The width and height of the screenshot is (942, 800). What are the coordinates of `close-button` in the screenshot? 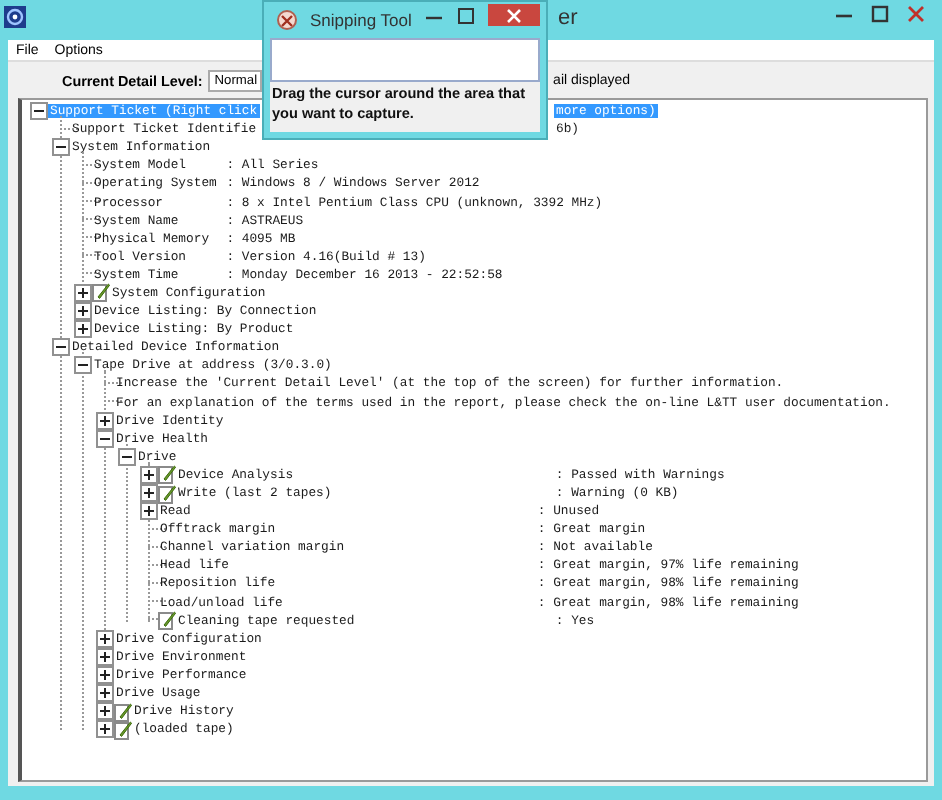 It's located at (514, 15).